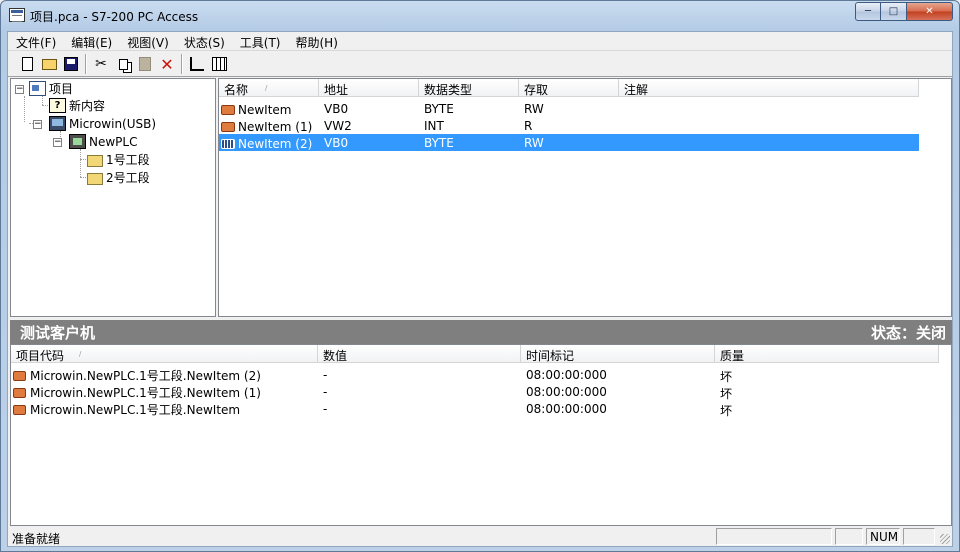 This screenshot has height=552, width=960. Describe the element at coordinates (58, 333) in the screenshot. I see `test-client-title: 测试客户机` at that location.